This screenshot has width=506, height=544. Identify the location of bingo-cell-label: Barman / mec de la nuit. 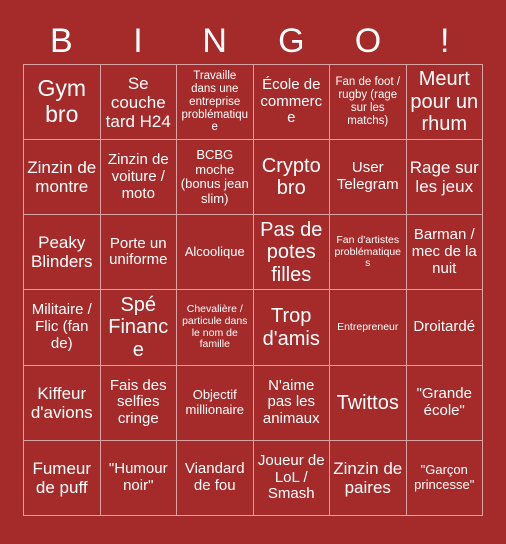
(444, 251).